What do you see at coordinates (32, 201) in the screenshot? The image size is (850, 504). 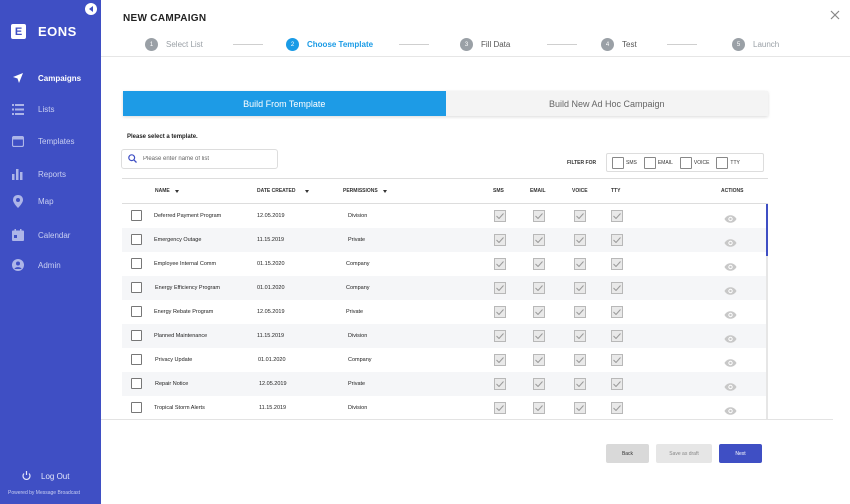 I see `sidebar-item-map: Map` at bounding box center [32, 201].